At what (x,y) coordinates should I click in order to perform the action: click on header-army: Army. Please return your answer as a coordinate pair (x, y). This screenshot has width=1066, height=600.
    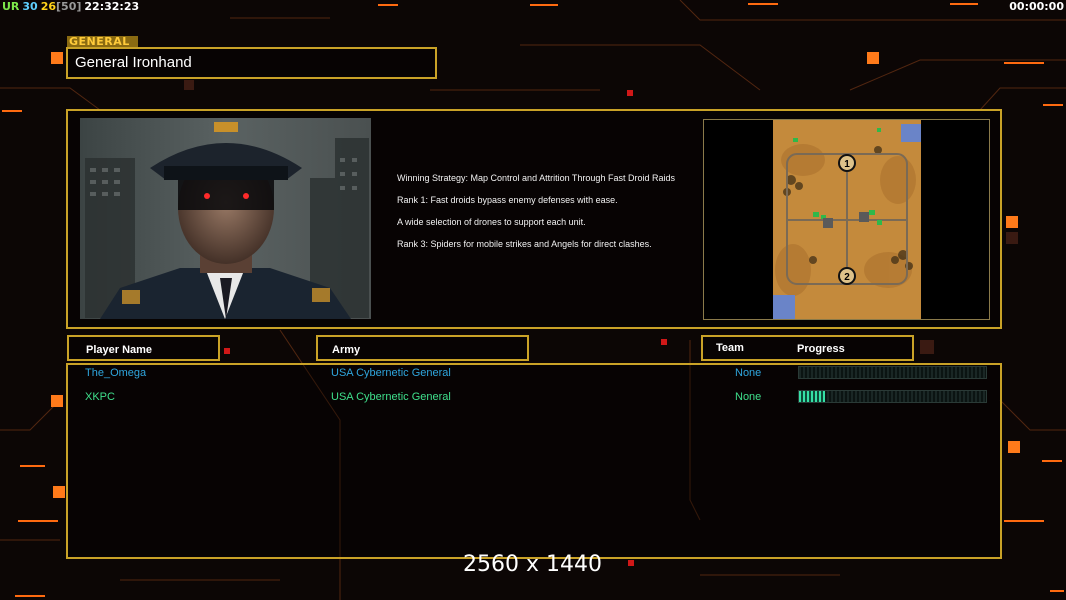
    Looking at the image, I should click on (422, 348).